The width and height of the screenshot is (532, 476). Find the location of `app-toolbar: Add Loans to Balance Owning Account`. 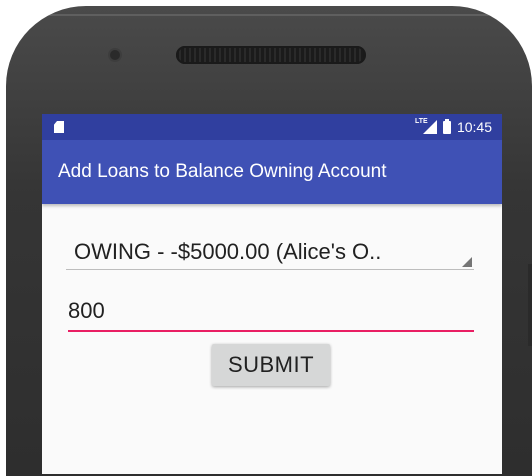

app-toolbar: Add Loans to Balance Owning Account is located at coordinates (272, 172).